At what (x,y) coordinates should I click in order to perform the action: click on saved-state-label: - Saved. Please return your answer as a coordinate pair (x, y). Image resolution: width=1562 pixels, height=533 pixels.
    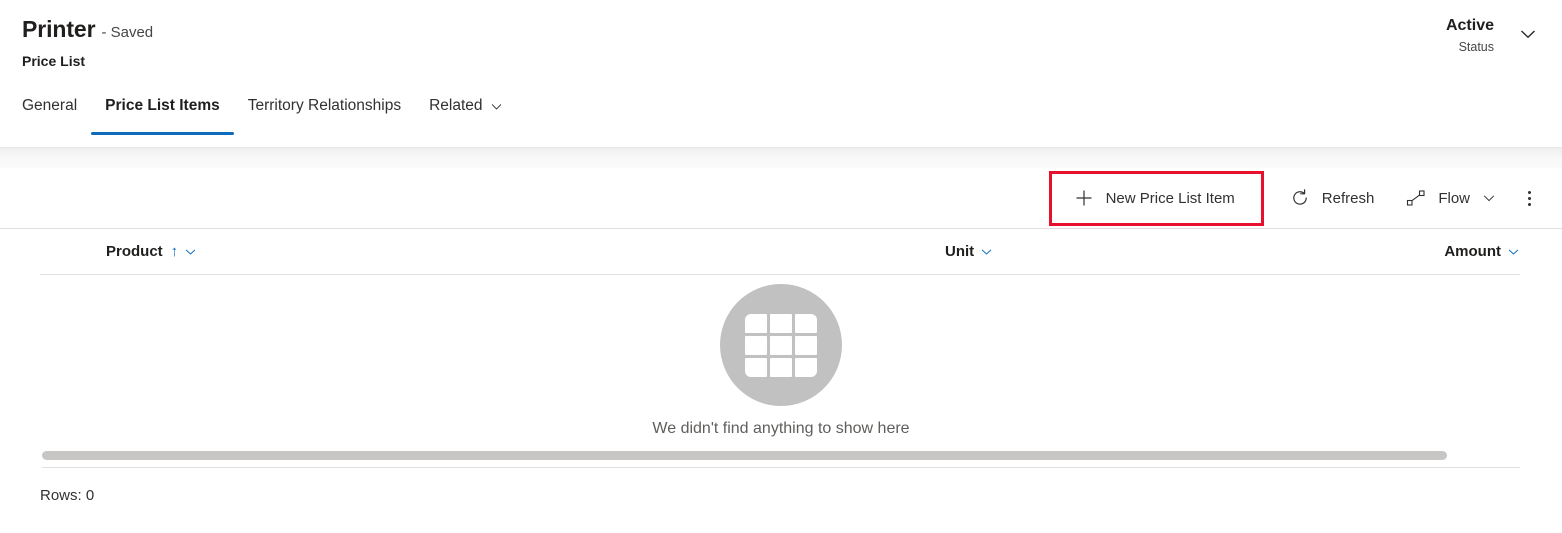
    Looking at the image, I should click on (127, 32).